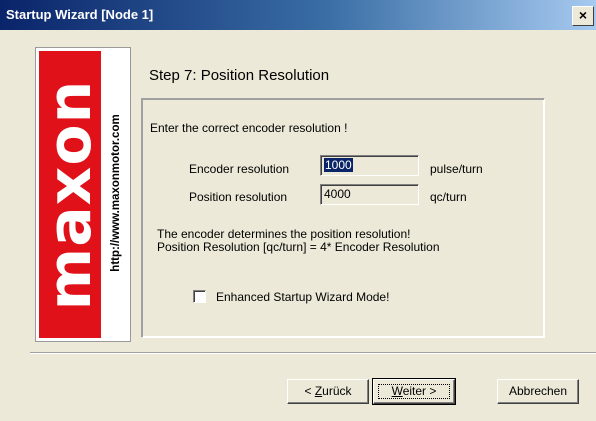 Image resolution: width=596 pixels, height=421 pixels. What do you see at coordinates (369, 165) in the screenshot?
I see `encoder-resolution-input: 1000` at bounding box center [369, 165].